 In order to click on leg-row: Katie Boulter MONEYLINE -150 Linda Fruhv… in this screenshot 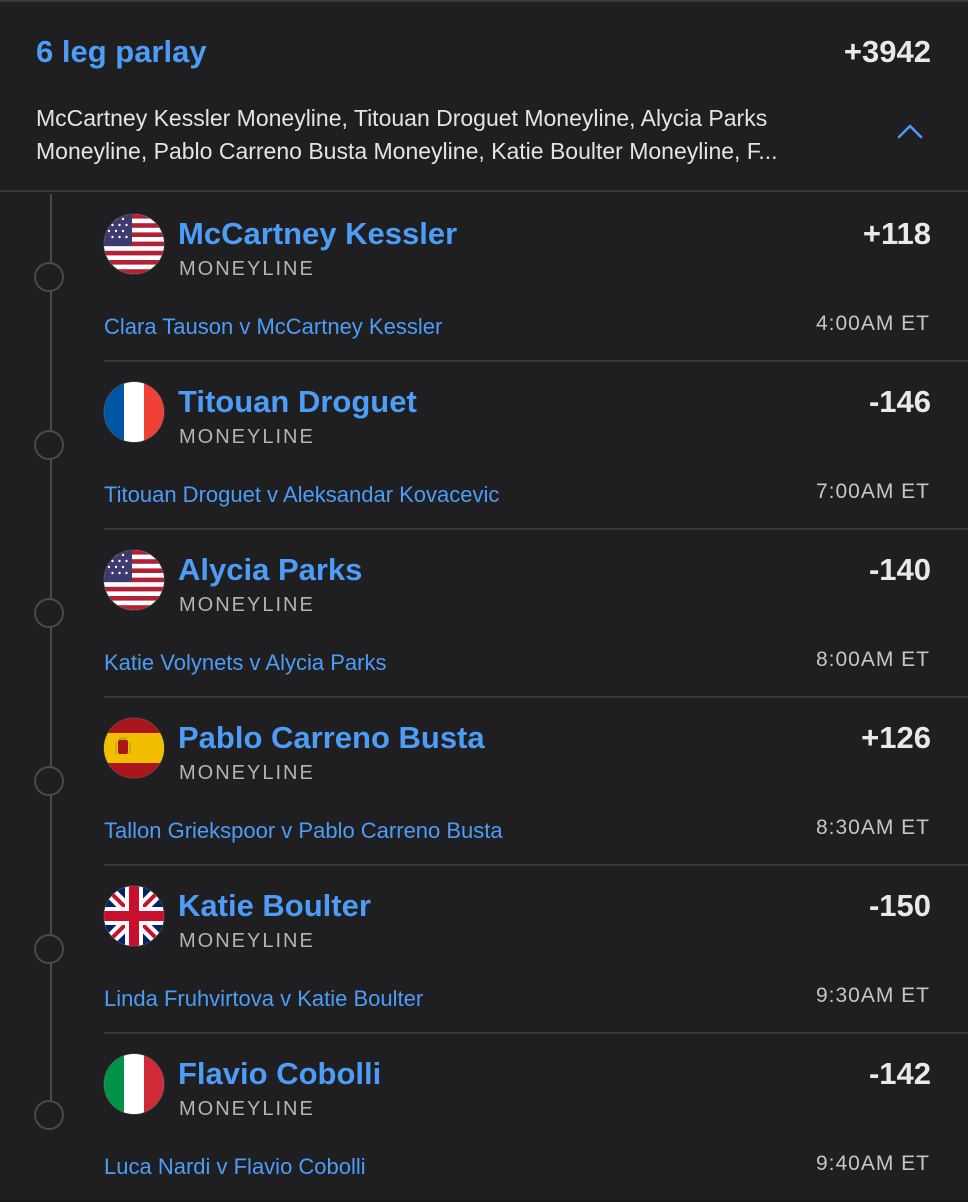, I will do `click(484, 950)`.